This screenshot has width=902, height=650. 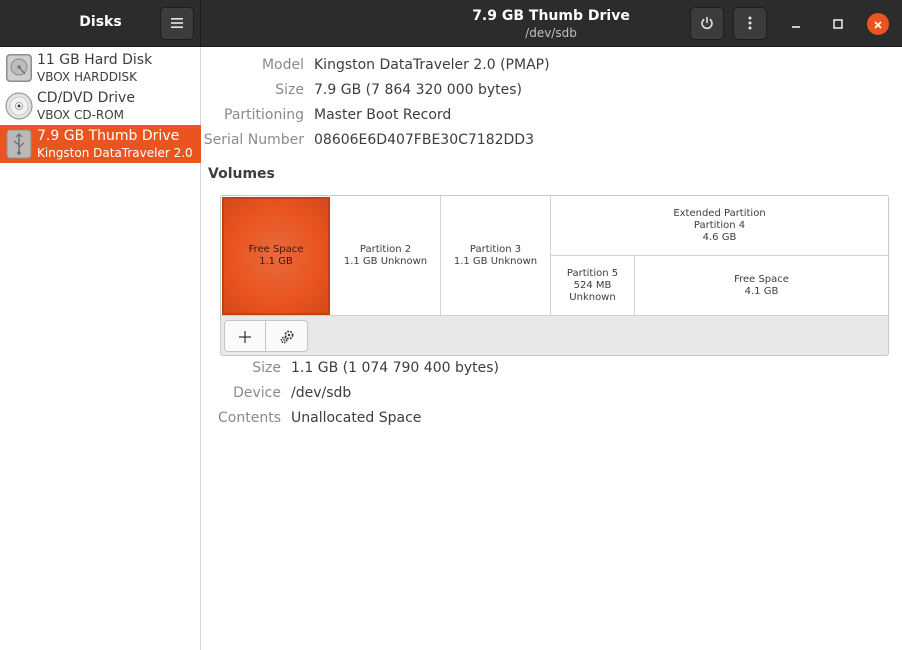 I want to click on power-icon, so click(x=707, y=23).